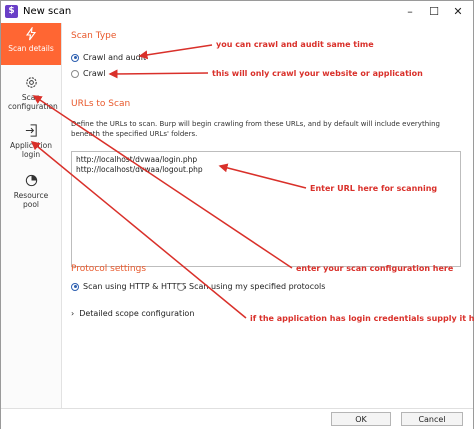  What do you see at coordinates (257, 286) in the screenshot?
I see `radio-label: Scan using my specified protocols` at bounding box center [257, 286].